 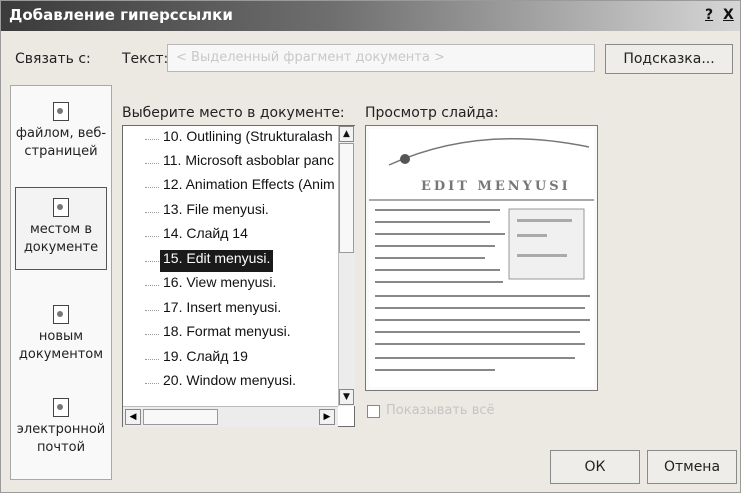 I want to click on scroll-down-icon: ▼, so click(x=346, y=397).